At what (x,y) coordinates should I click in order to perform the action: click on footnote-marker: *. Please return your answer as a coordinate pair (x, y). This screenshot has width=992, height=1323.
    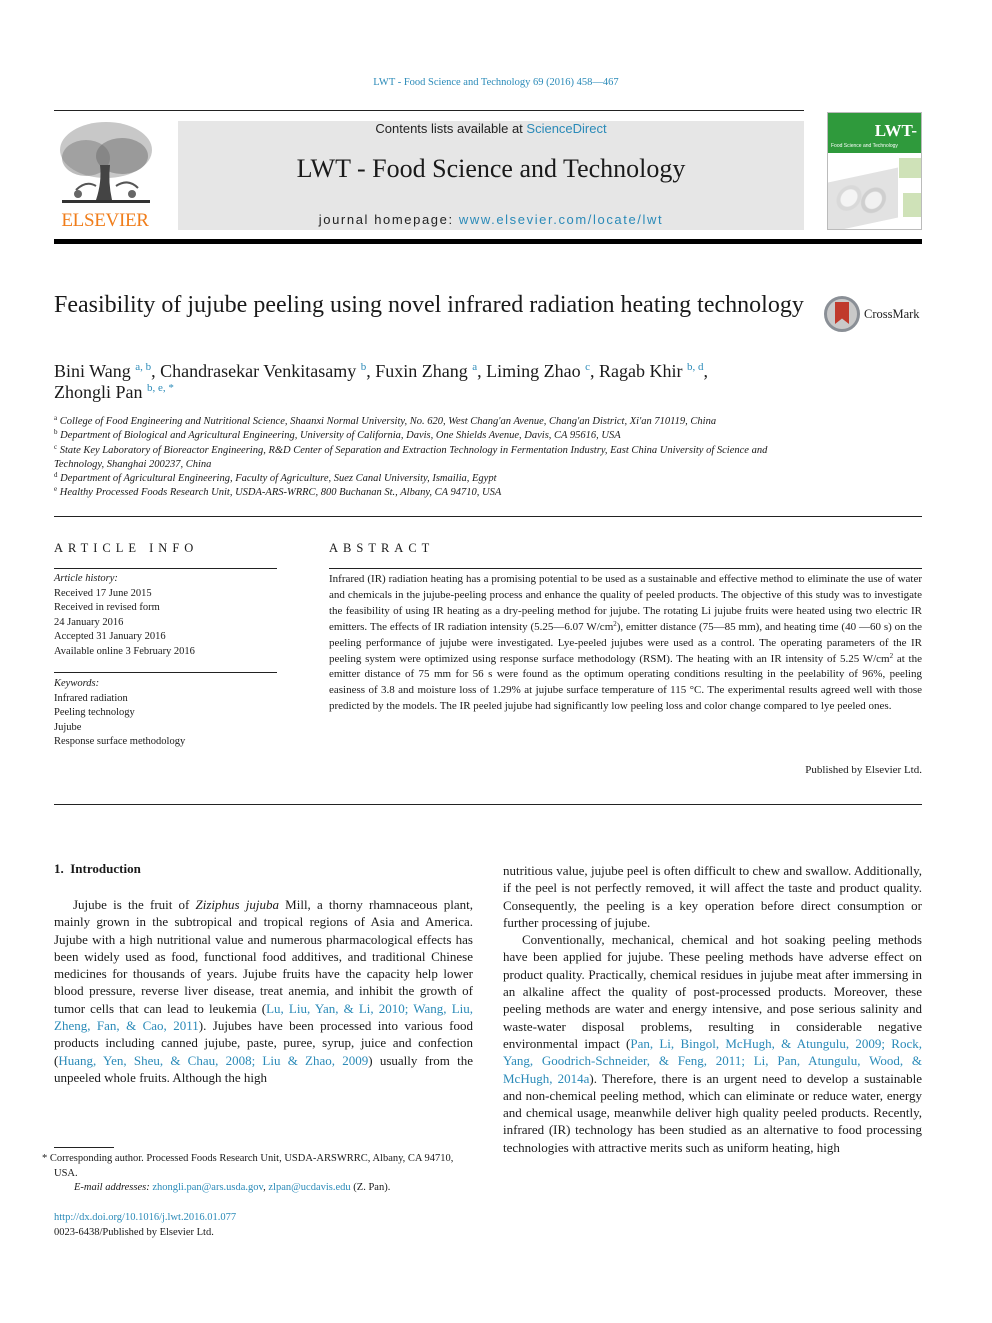
    Looking at the image, I should click on (45, 1158).